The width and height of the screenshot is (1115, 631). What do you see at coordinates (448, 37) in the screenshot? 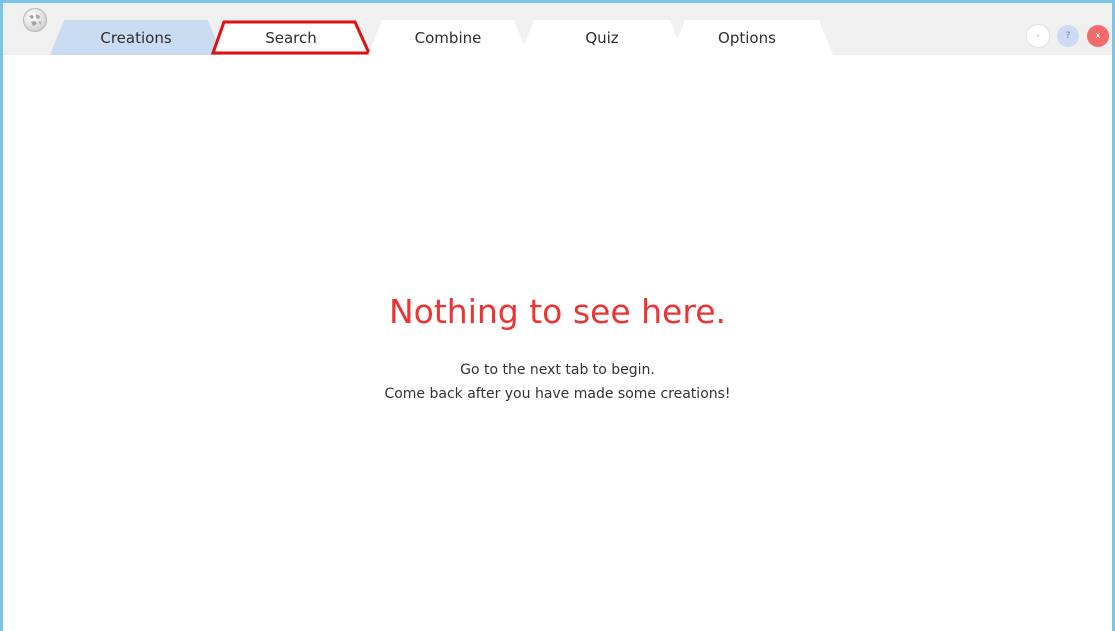
I see `tab-combine-label: Combine` at bounding box center [448, 37].